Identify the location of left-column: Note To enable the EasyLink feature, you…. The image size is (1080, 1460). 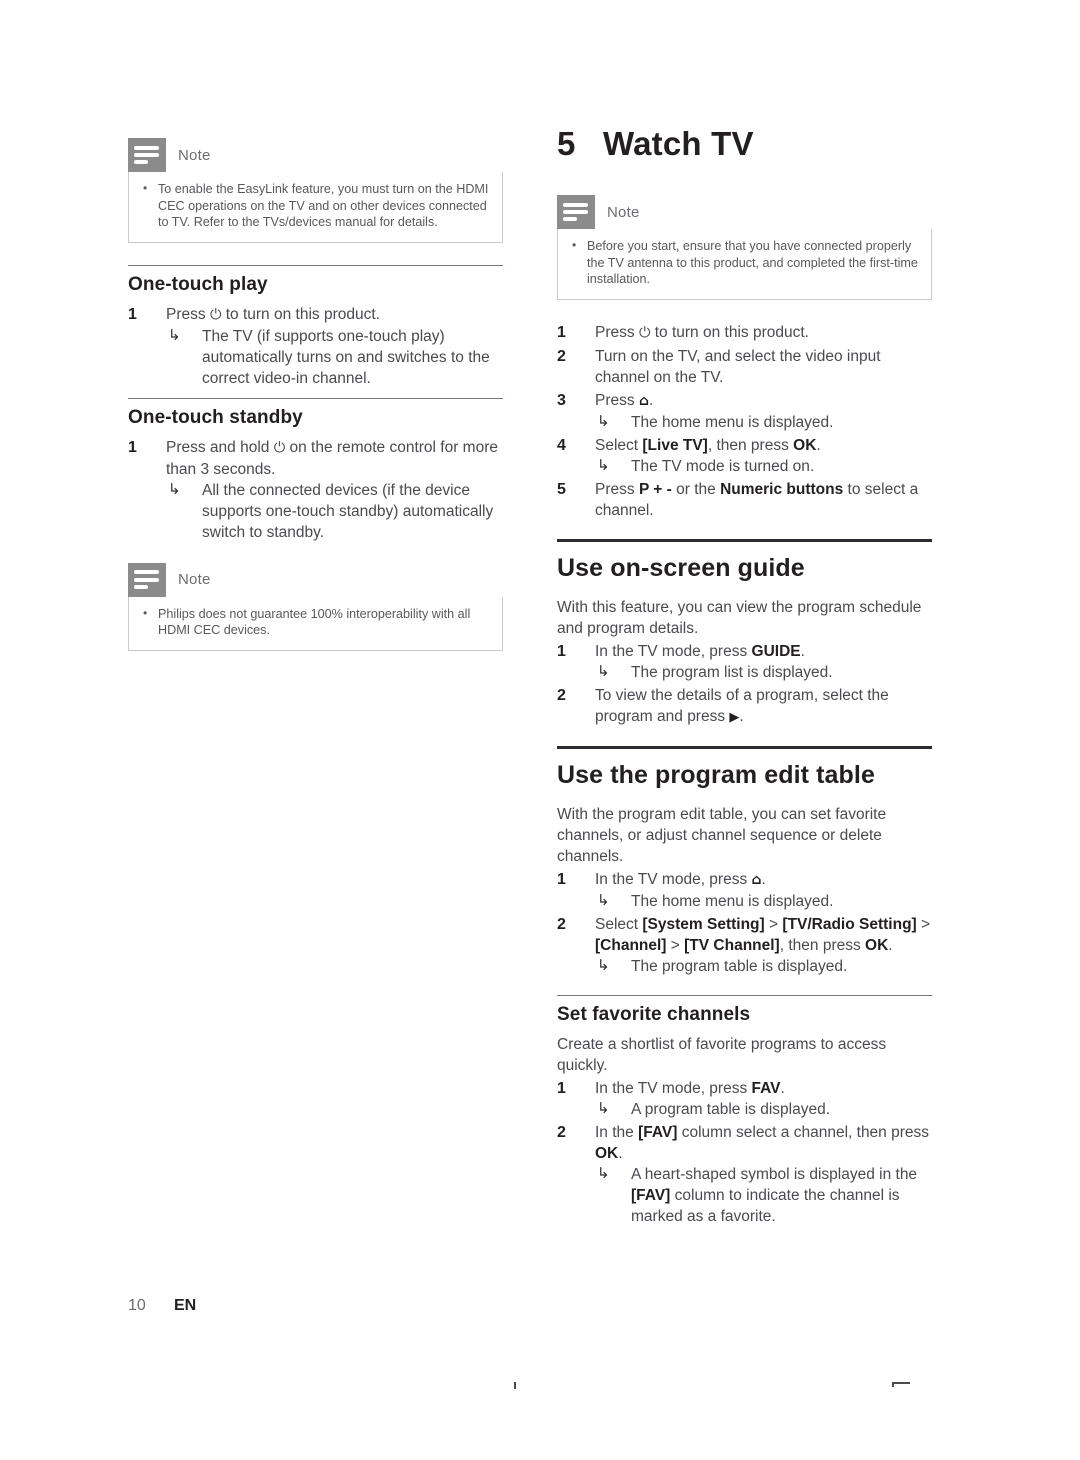
(315, 405).